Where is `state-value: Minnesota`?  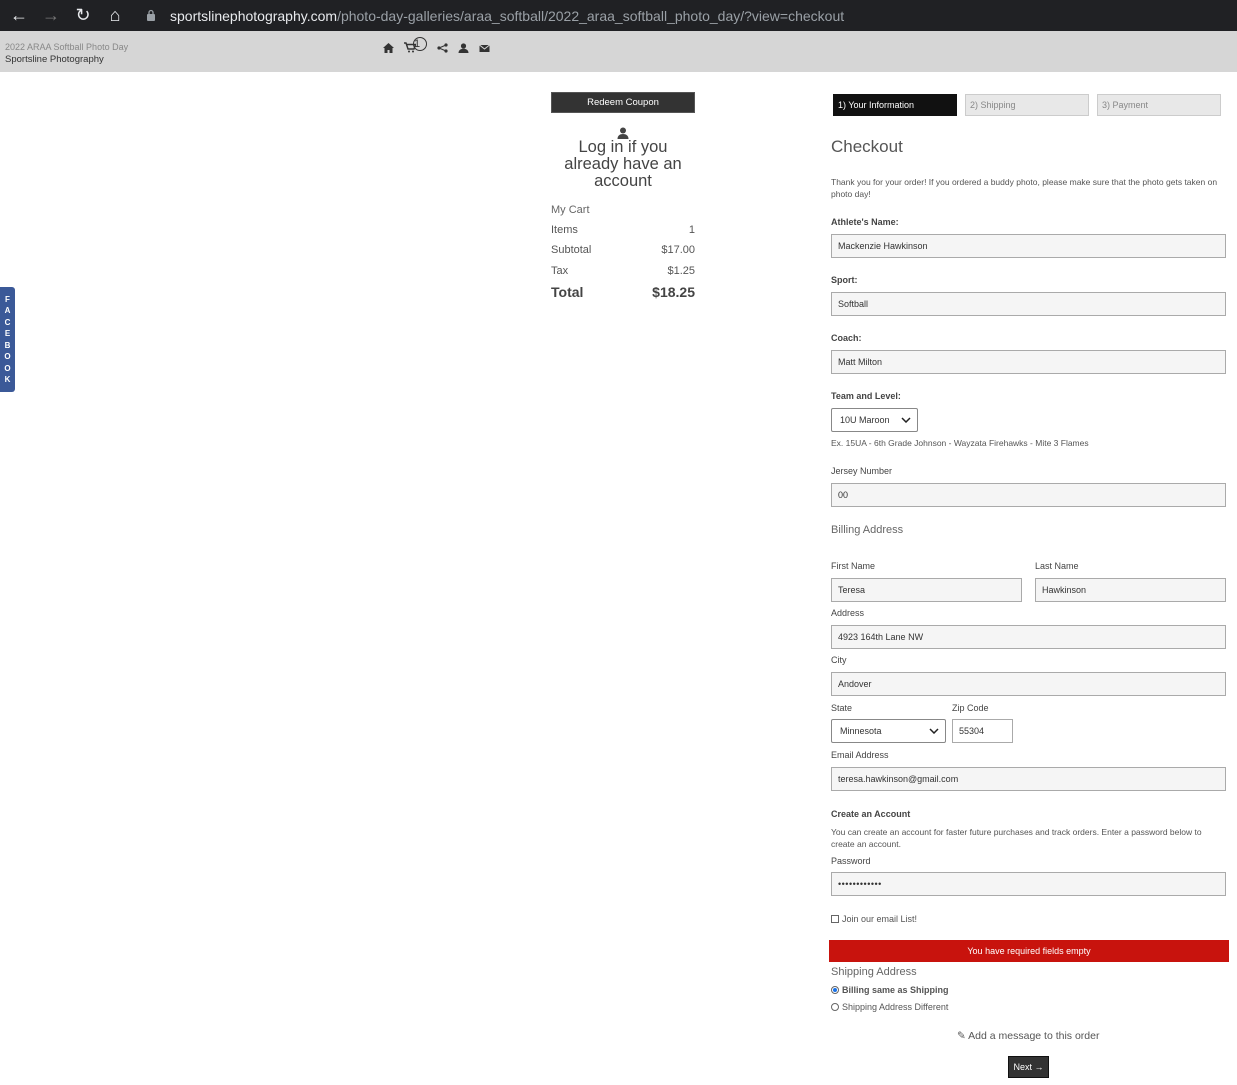
state-value: Minnesota is located at coordinates (861, 731).